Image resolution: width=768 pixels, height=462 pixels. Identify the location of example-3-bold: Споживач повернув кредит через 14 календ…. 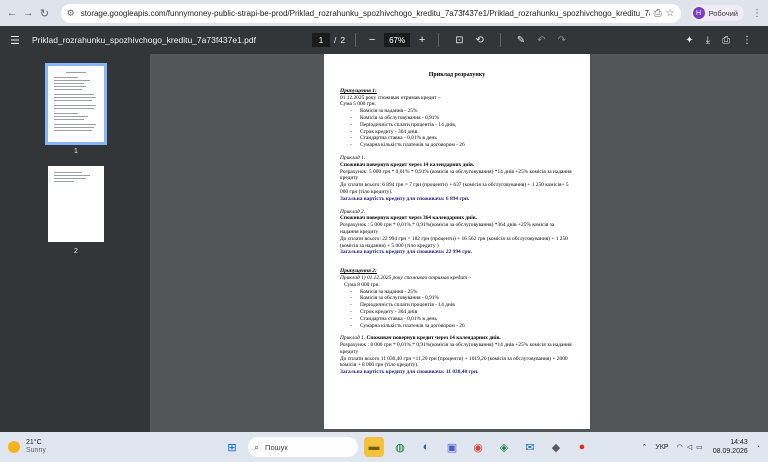
(433, 338).